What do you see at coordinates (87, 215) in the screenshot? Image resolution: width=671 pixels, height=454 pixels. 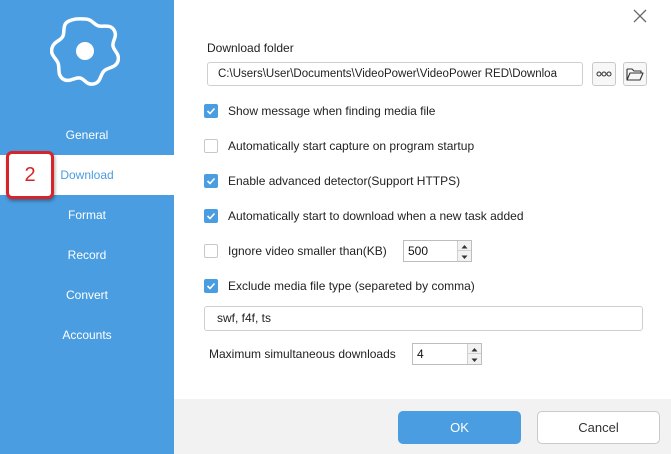 I see `sidebar-item-format: Format` at bounding box center [87, 215].